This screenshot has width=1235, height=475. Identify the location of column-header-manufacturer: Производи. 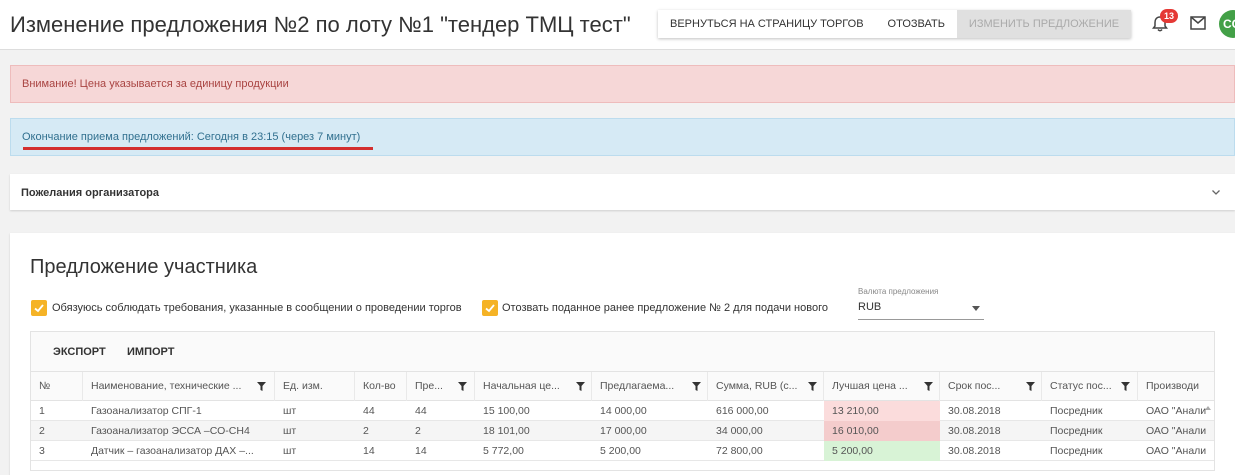
(1176, 386).